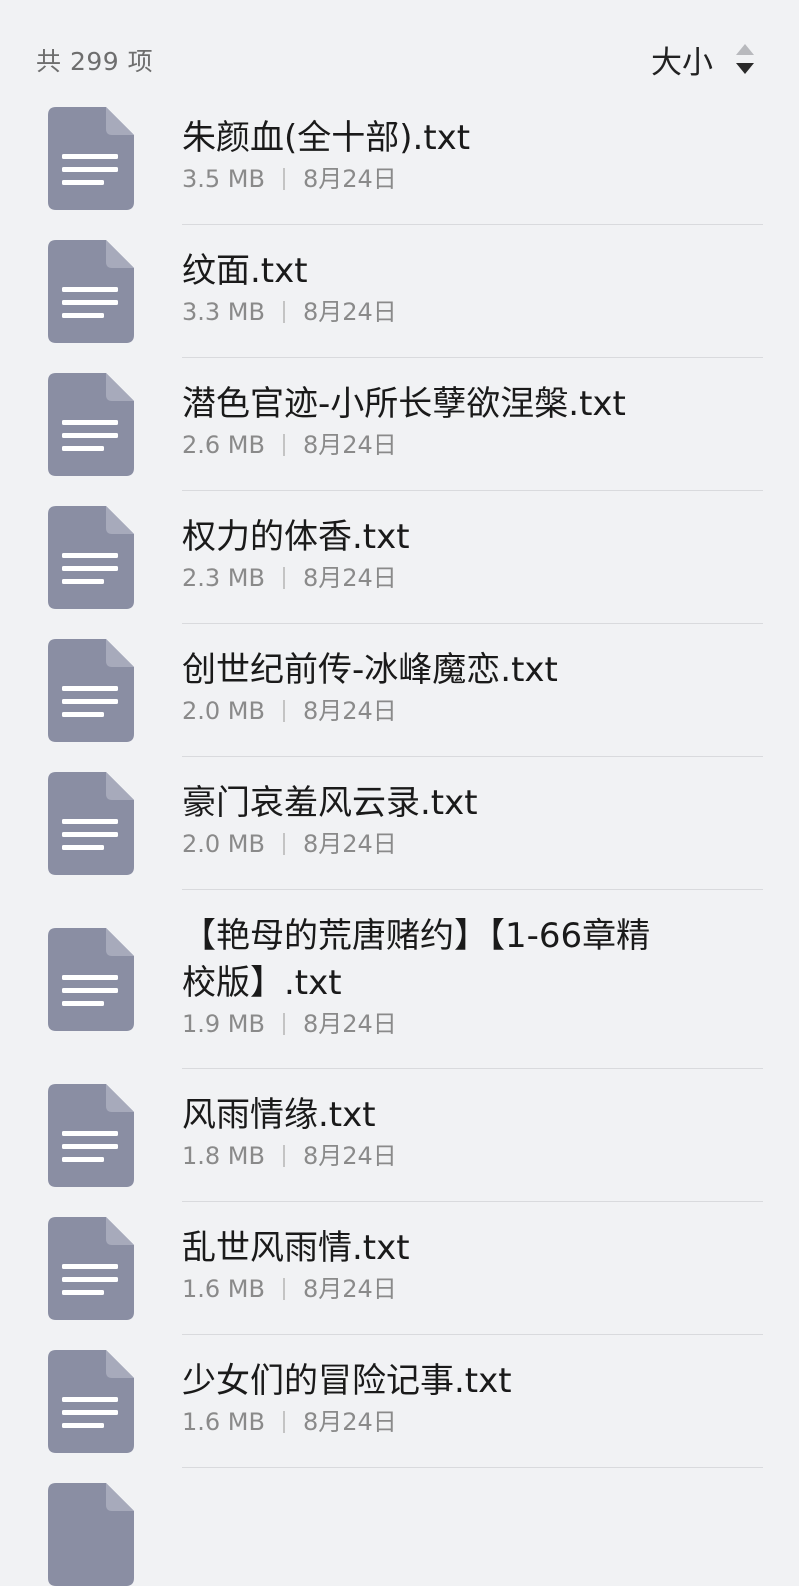 This screenshot has height=1586, width=799. I want to click on file-row: 【艳母的荒唐赌约】【1-66章精校版】.txt 1.9 MB 8月24日, so click(399, 979).